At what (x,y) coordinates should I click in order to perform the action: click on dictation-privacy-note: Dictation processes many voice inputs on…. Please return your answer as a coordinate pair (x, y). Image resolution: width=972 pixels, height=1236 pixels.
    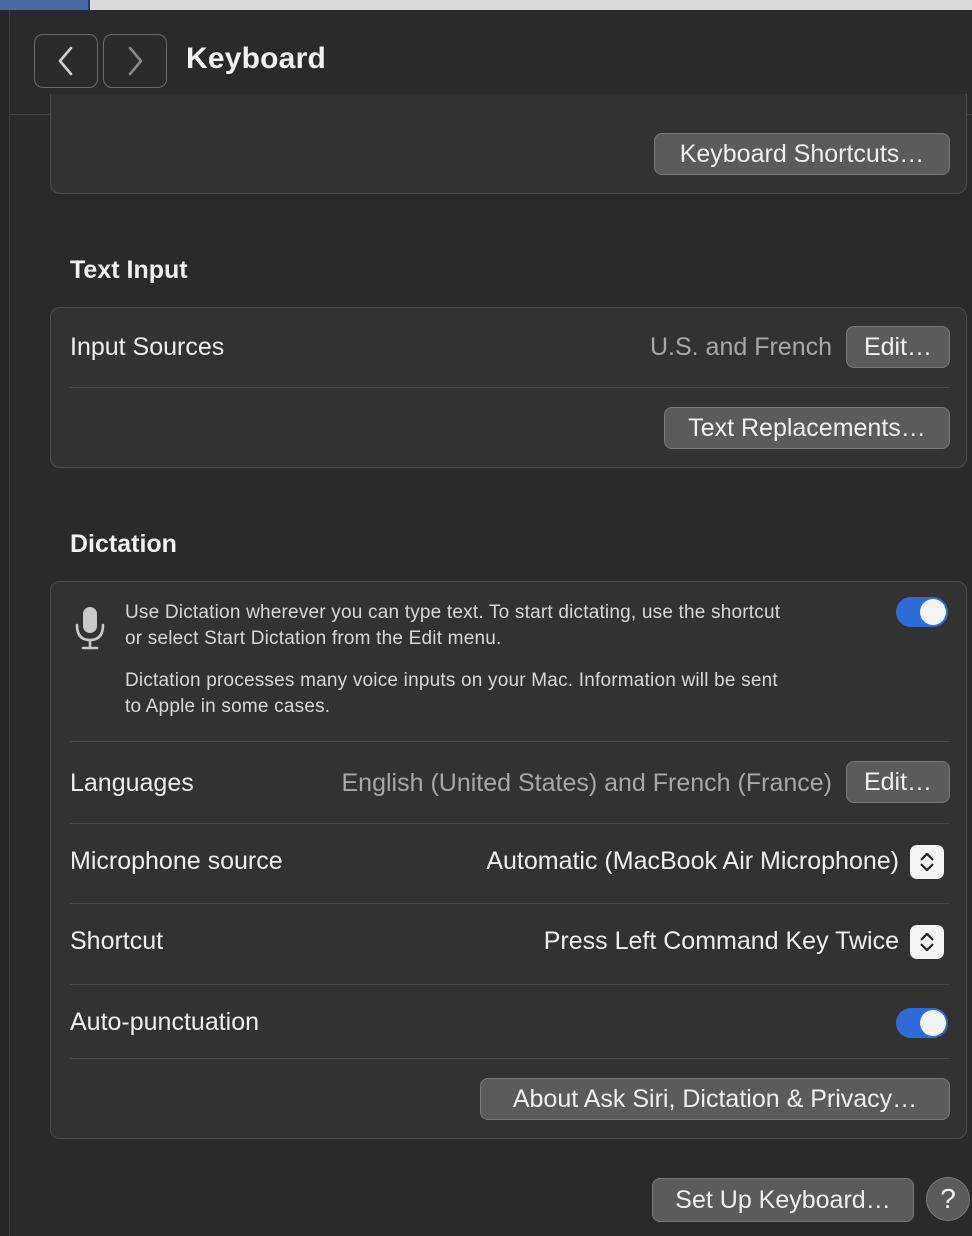
    Looking at the image, I should click on (451, 694).